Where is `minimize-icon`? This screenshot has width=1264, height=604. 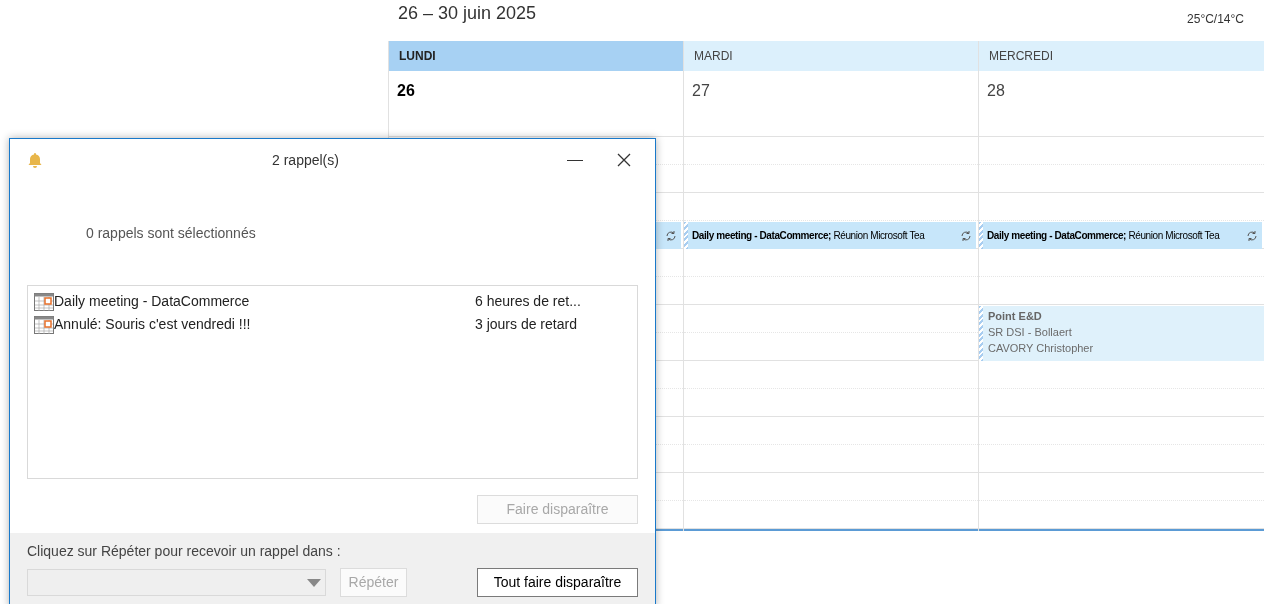 minimize-icon is located at coordinates (575, 160).